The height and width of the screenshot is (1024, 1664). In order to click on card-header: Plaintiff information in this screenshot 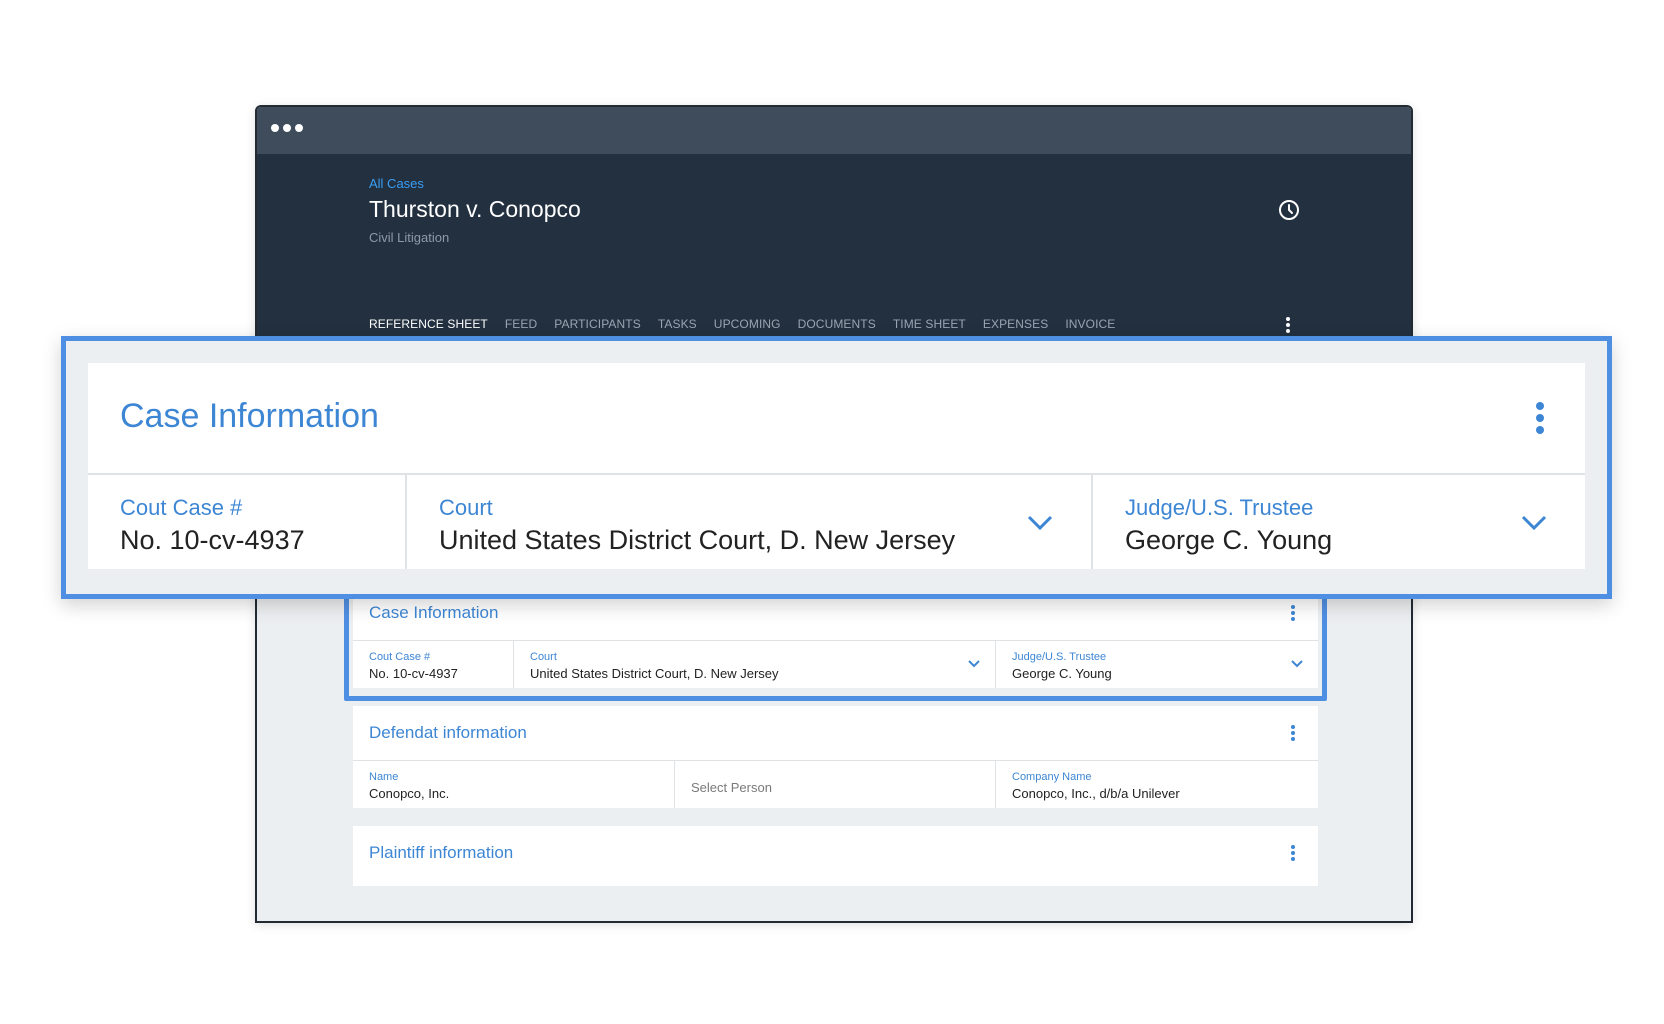, I will do `click(835, 853)`.